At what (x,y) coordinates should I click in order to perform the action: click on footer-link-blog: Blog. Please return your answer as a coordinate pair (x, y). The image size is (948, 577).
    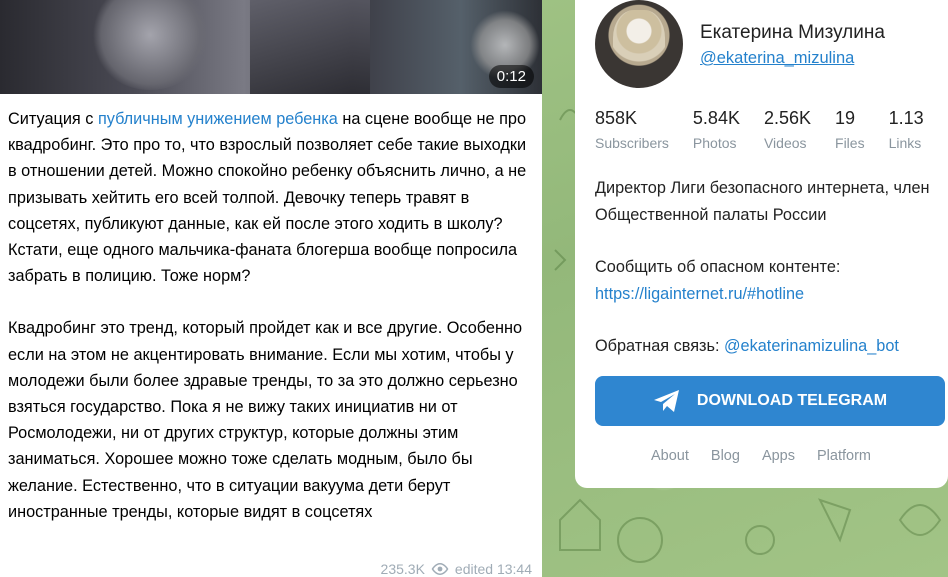
    Looking at the image, I should click on (725, 456).